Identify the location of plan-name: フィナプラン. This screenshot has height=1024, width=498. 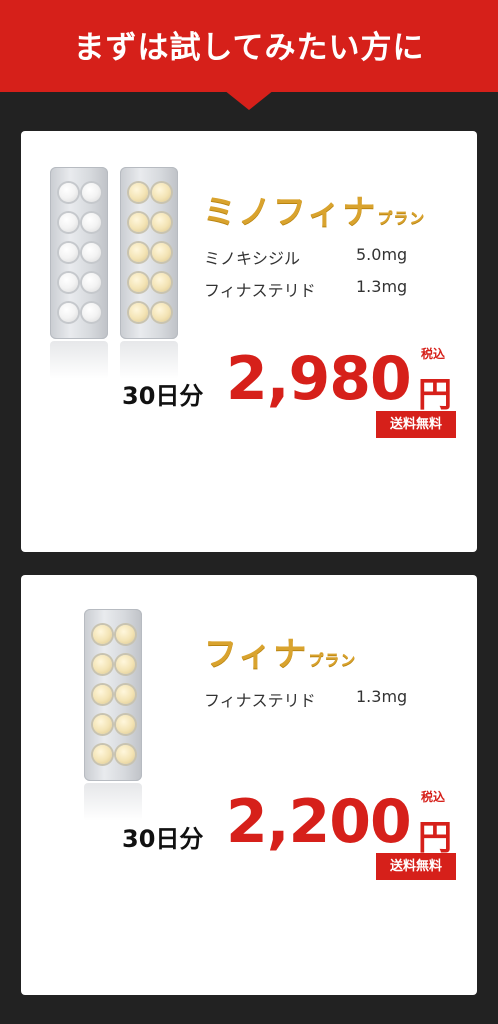
(280, 651).